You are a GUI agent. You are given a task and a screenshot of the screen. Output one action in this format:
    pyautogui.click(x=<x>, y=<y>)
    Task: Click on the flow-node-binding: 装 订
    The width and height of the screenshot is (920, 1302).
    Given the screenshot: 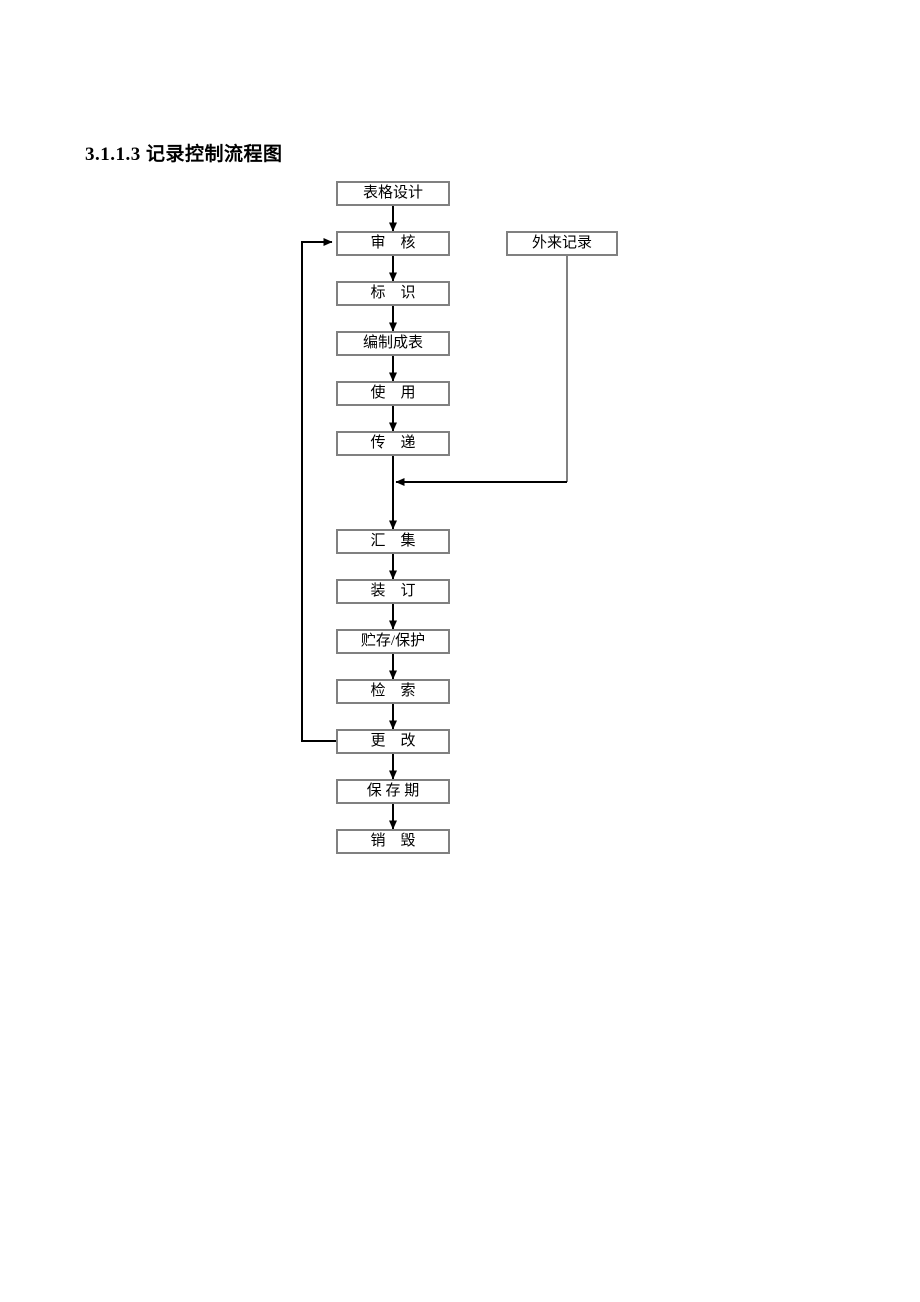 What is the action you would take?
    pyautogui.click(x=393, y=591)
    